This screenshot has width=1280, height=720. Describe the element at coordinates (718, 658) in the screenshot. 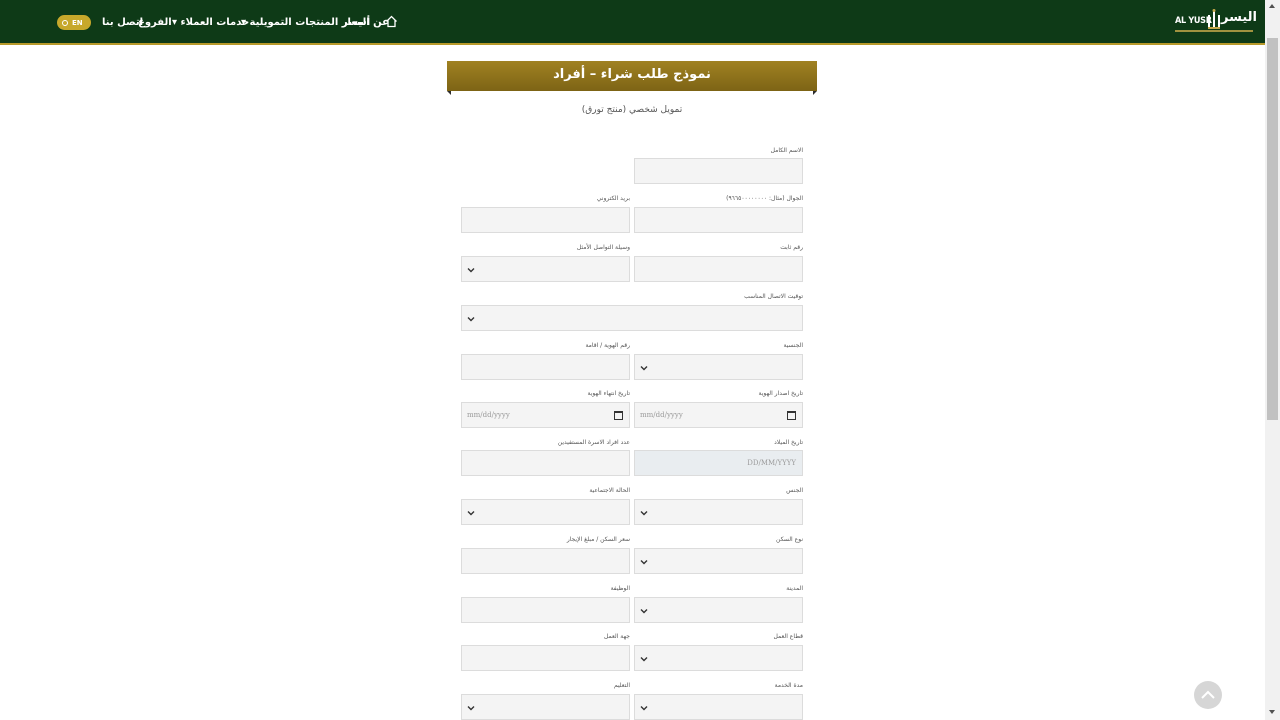

I see `employer-sector-select` at that location.